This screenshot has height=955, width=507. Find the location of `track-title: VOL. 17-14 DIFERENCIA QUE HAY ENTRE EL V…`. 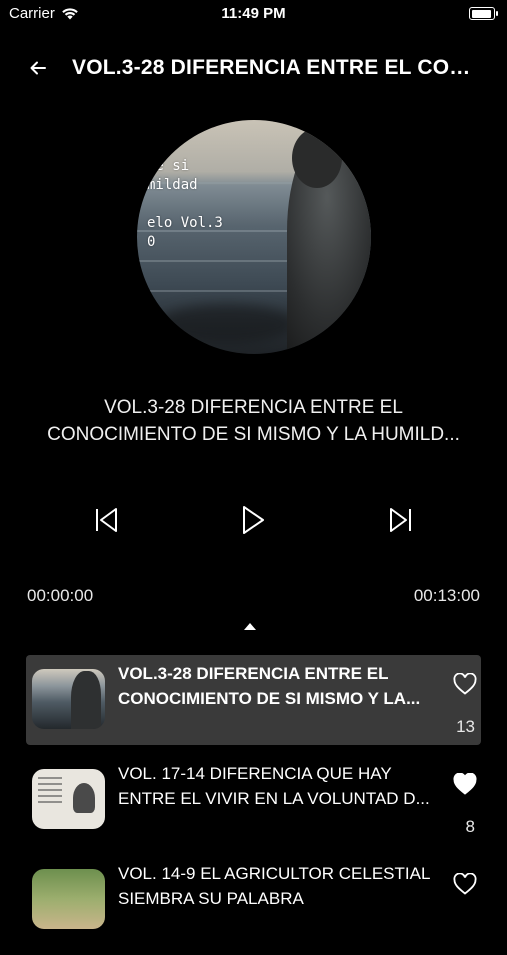

track-title: VOL. 17-14 DIFERENCIA QUE HAY ENTRE EL V… is located at coordinates (279, 786).